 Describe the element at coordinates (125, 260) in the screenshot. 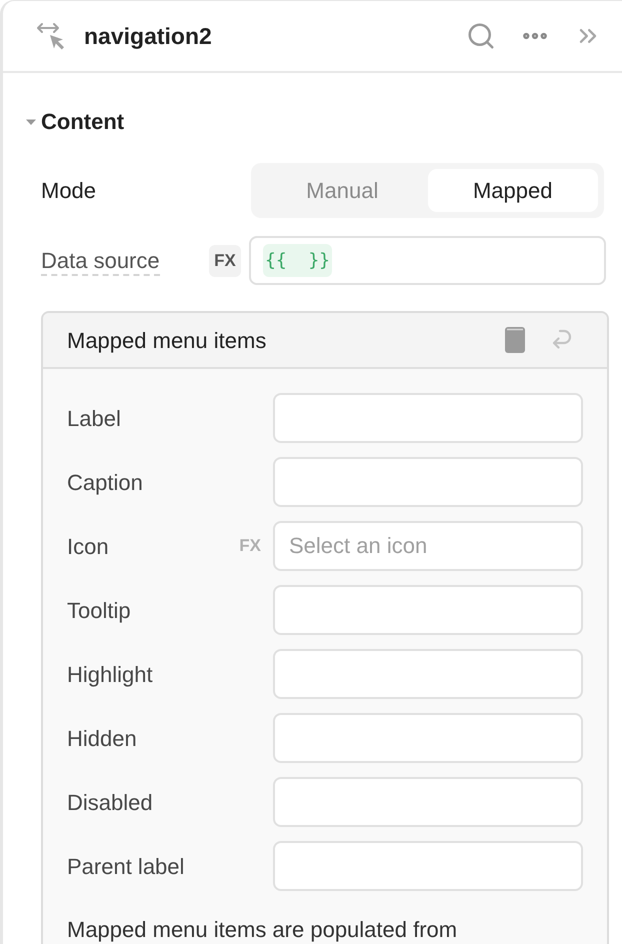

I see `data-source-label: Data source` at that location.